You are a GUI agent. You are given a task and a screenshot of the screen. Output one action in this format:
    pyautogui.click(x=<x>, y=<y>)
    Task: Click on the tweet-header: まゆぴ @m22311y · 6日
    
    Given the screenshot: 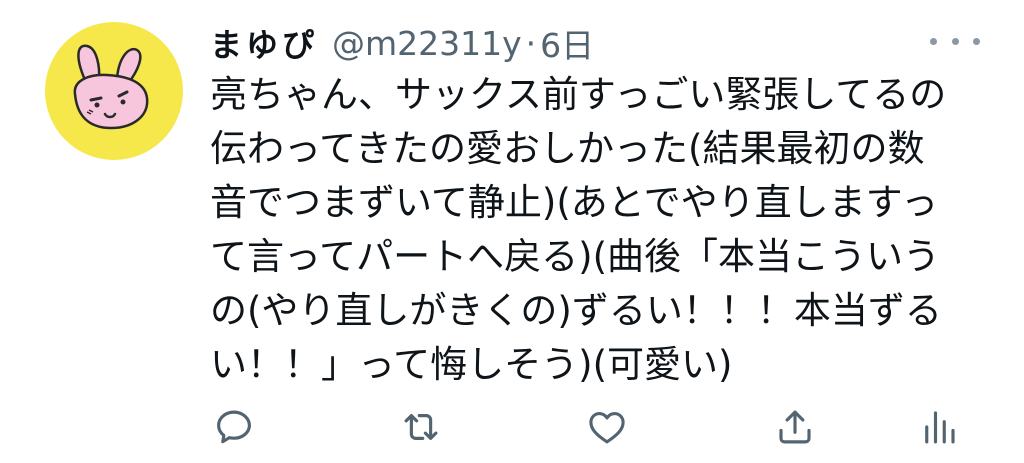 What is the action you would take?
    pyautogui.click(x=402, y=43)
    